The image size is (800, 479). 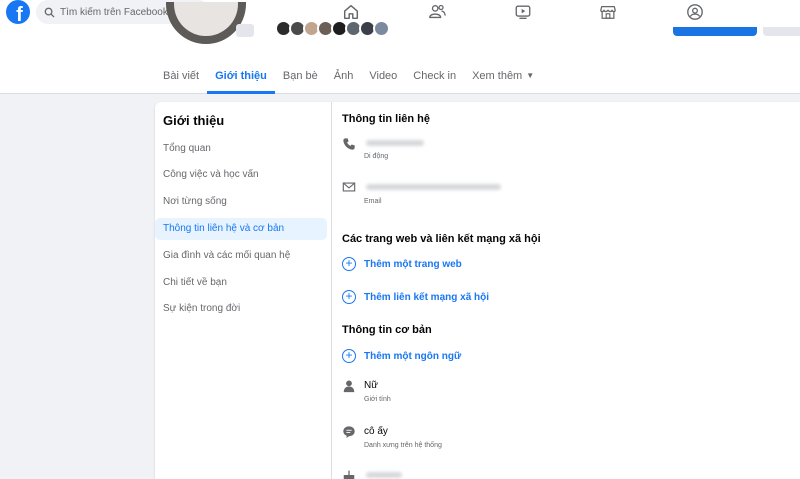 I want to click on home-icon, so click(x=351, y=12).